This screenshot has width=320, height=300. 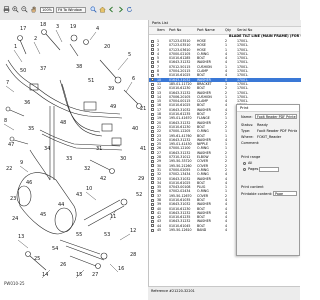 What do you see at coordinates (103, 179) in the screenshot?
I see `callout-number: 42` at bounding box center [103, 179].